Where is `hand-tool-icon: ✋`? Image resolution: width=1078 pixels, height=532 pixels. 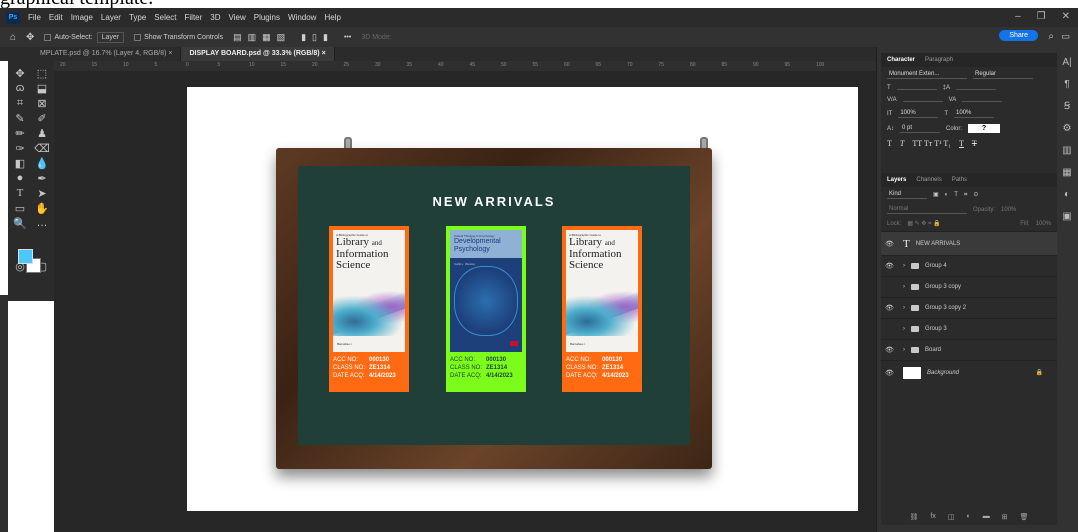 hand-tool-icon: ✋ is located at coordinates (42, 208).